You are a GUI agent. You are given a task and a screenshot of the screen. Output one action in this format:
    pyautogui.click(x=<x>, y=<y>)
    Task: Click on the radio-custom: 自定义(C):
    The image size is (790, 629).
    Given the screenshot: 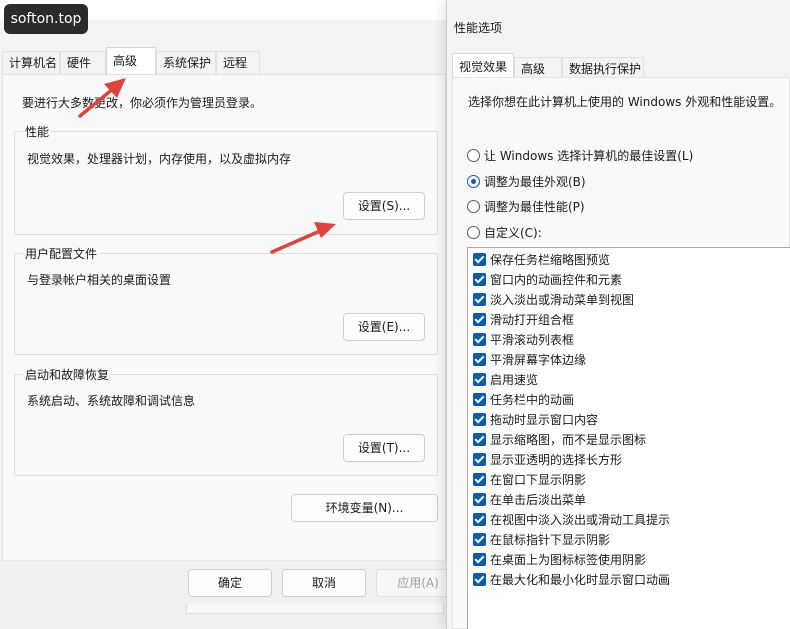 What is the action you would take?
    pyautogui.click(x=504, y=233)
    